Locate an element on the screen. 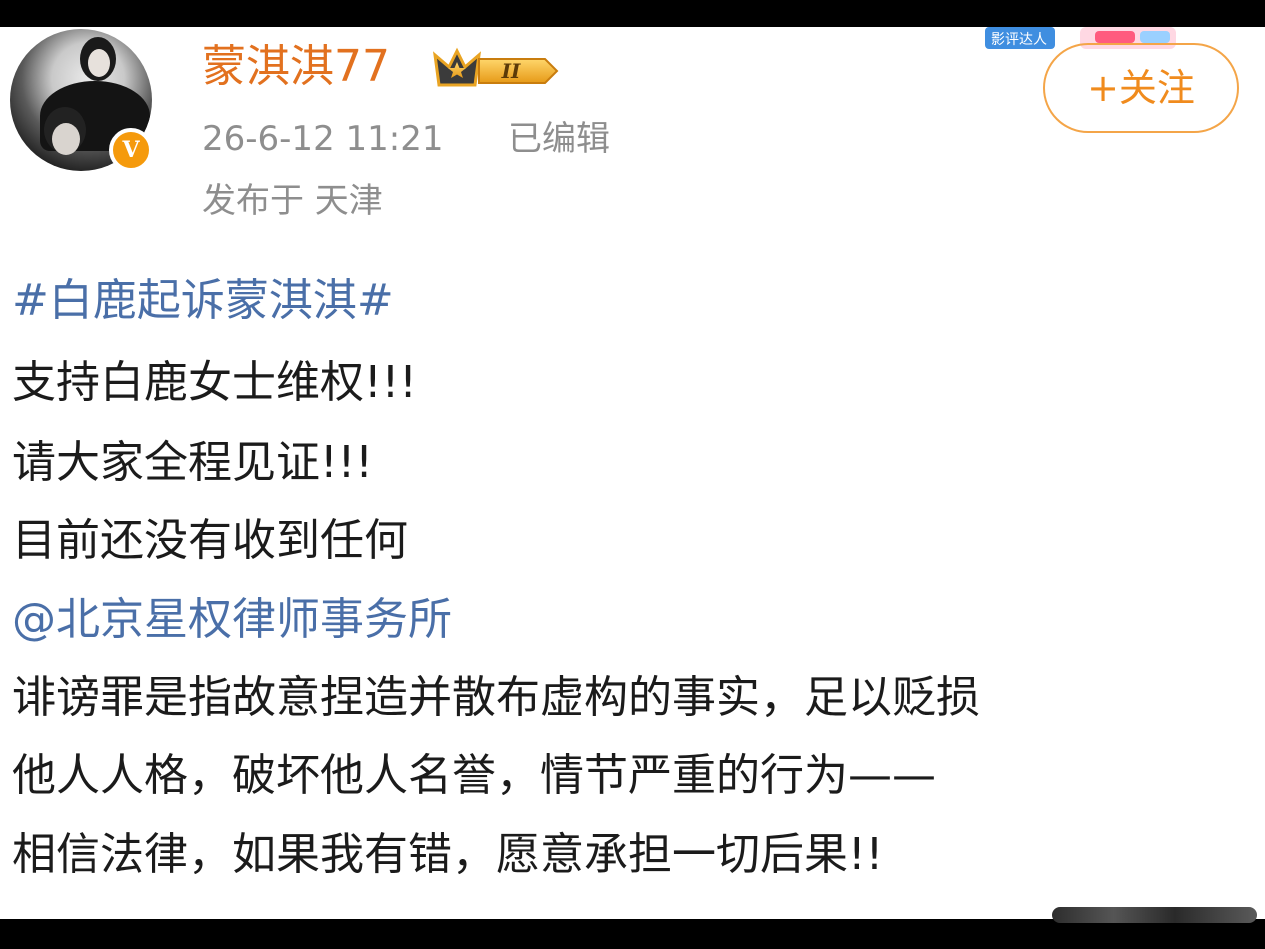 The height and width of the screenshot is (949, 1265). topic-hashtag-link: #白鹿起诉蒙淇淇# is located at coordinates (203, 301).